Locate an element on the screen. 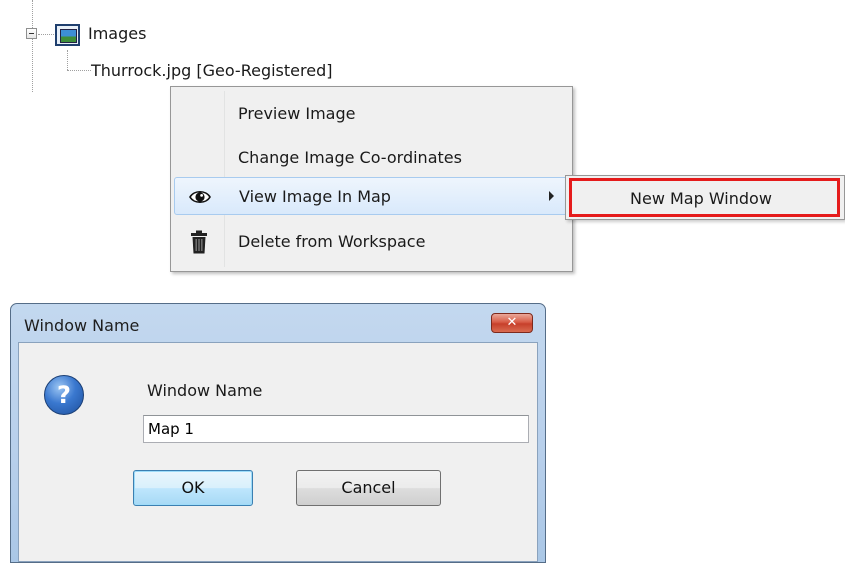 This screenshot has height=563, width=845. submenu-arrow-icon is located at coordinates (551, 196).